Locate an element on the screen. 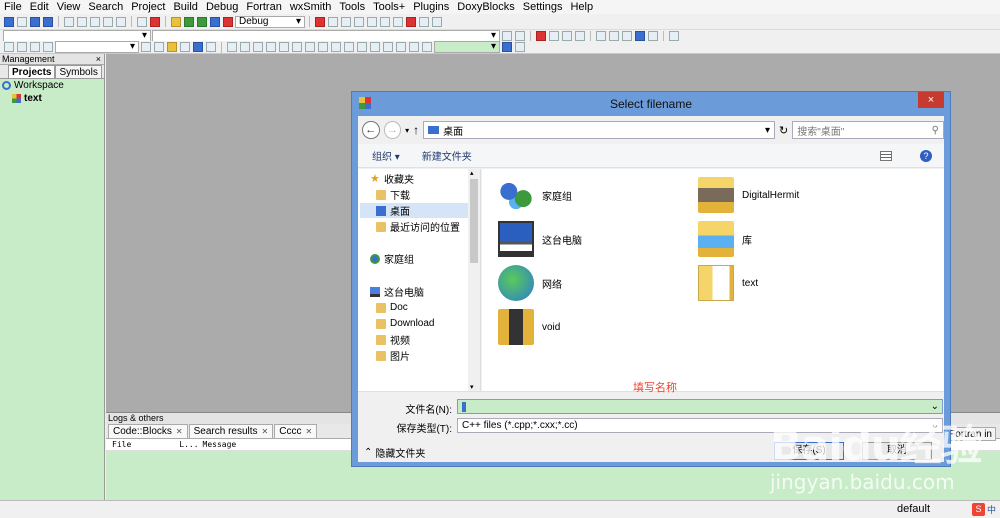 The width and height of the screenshot is (1000, 518). tools-icon is located at coordinates (520, 47).